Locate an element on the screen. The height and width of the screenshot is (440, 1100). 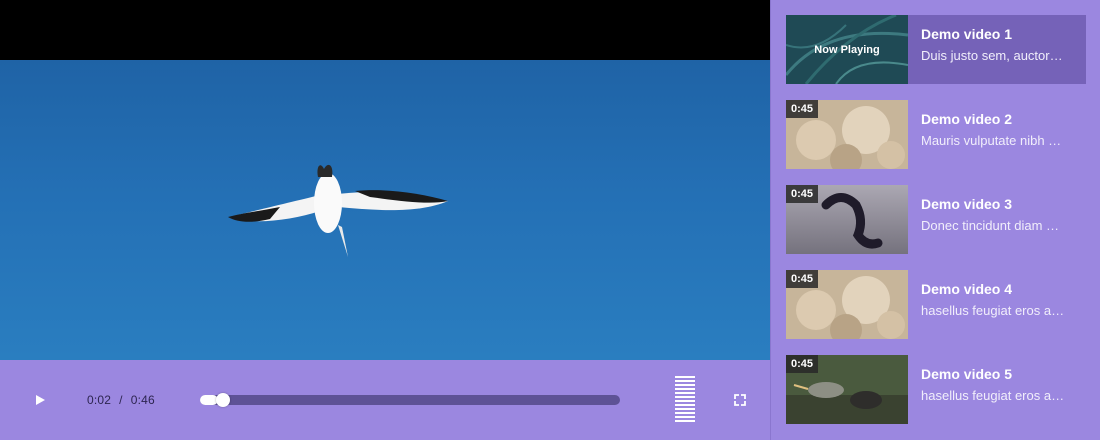
play-icon is located at coordinates (40, 400).